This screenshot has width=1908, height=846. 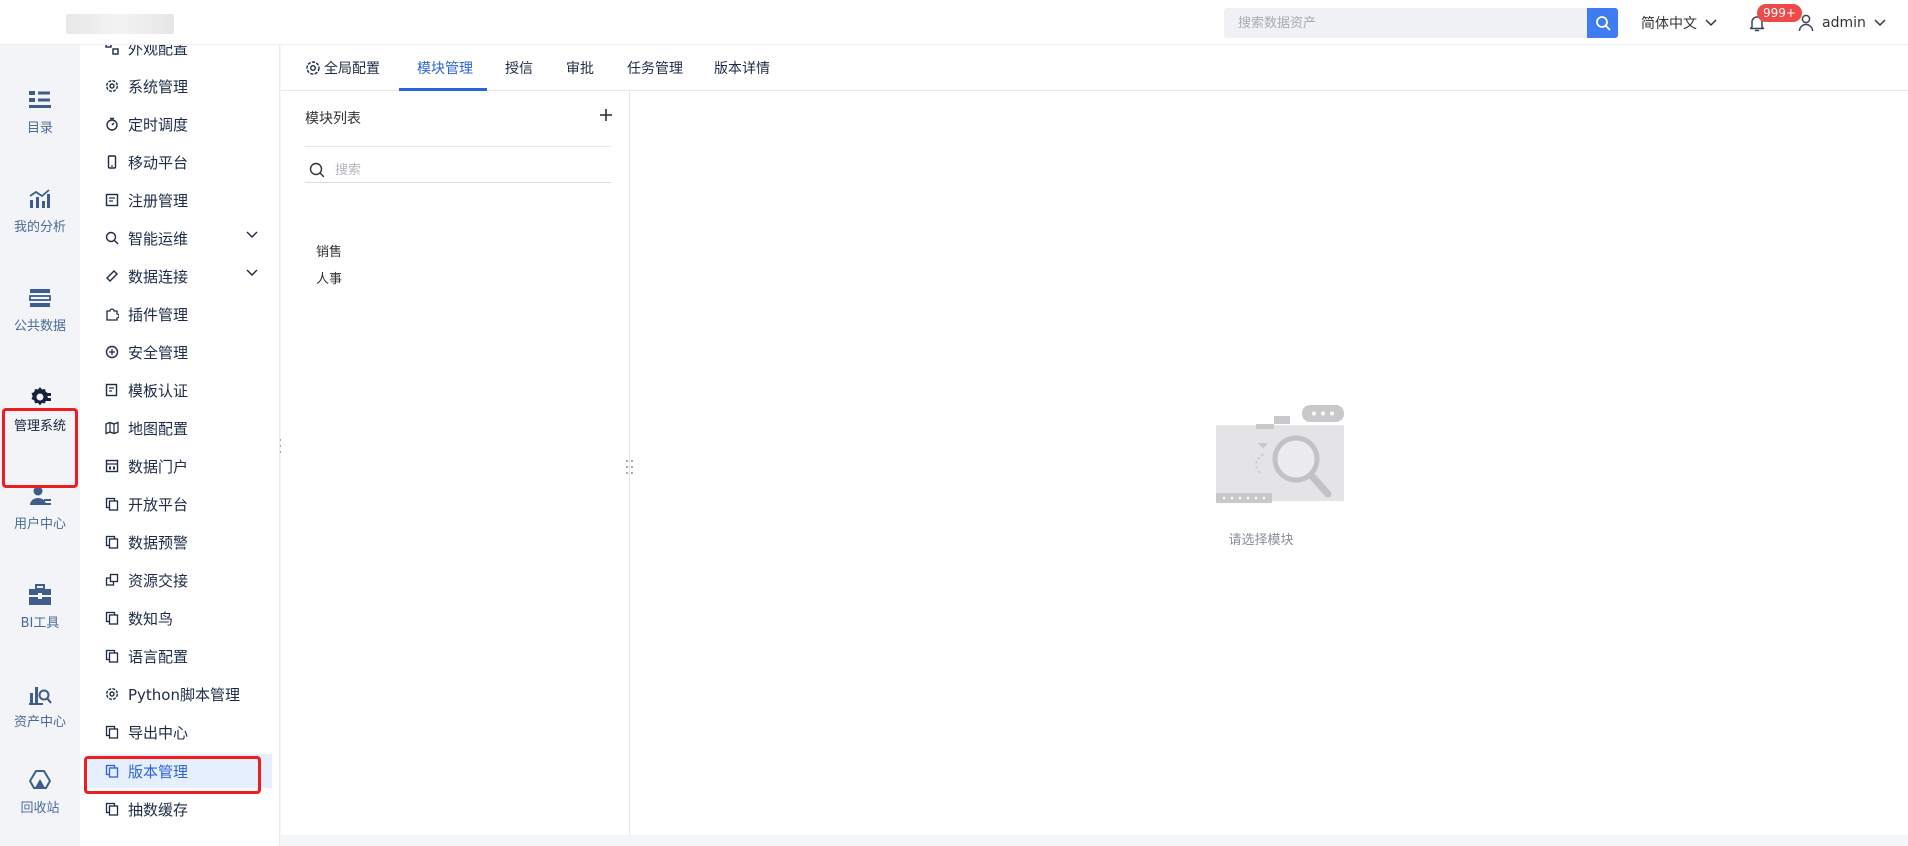 What do you see at coordinates (112, 314) in the screenshot?
I see `puzzle-icon` at bounding box center [112, 314].